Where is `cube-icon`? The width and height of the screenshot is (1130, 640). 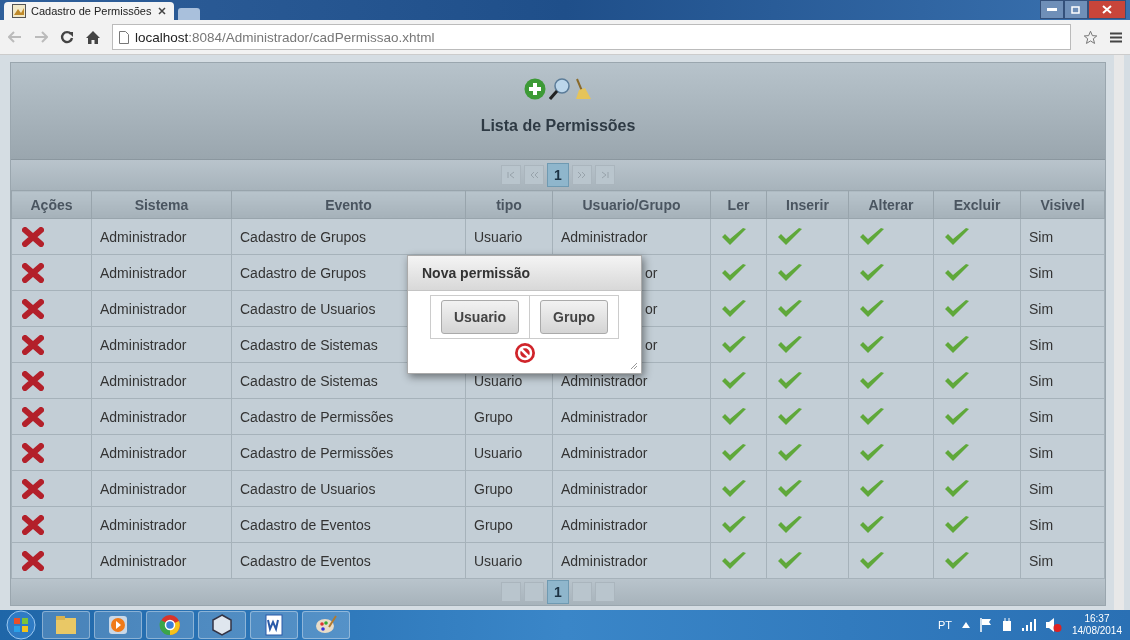 cube-icon is located at coordinates (222, 625).